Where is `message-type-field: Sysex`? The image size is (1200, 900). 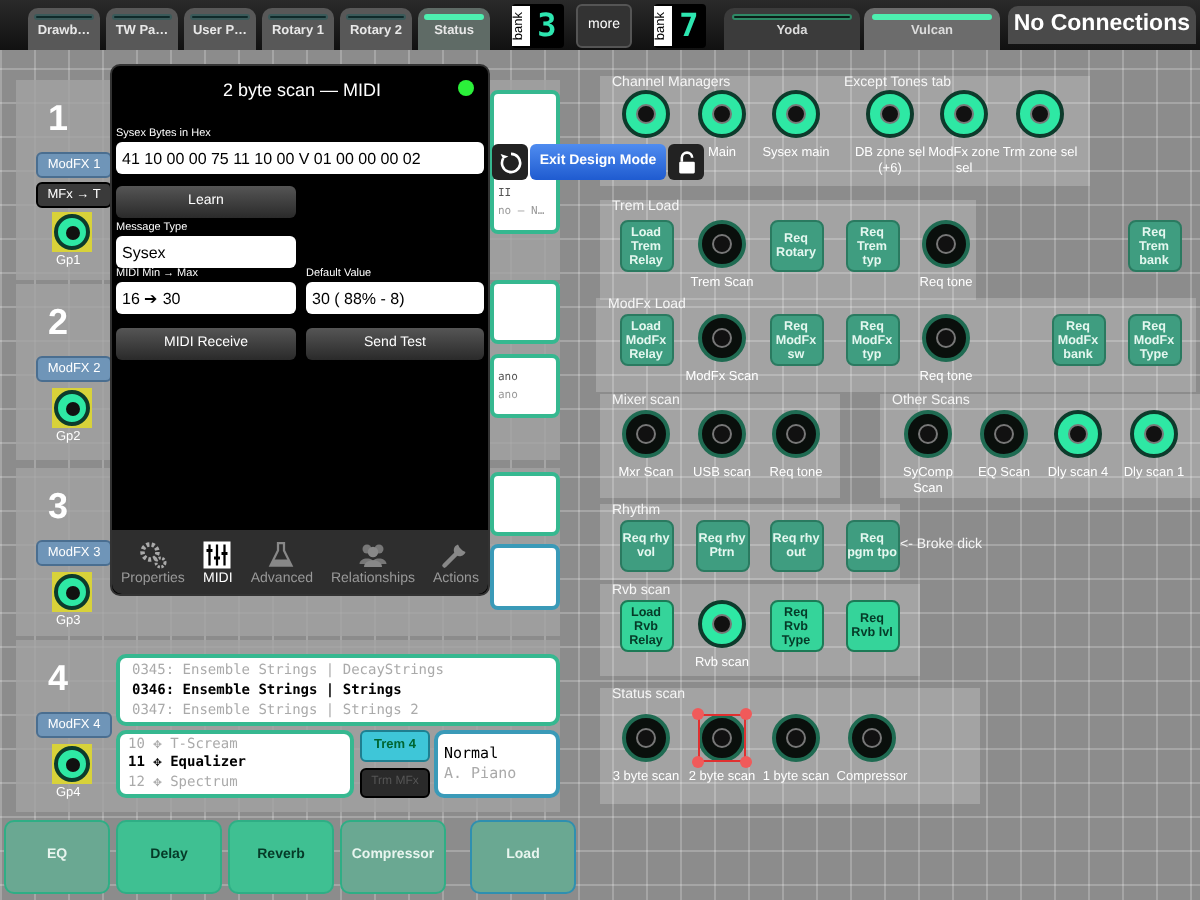
message-type-field: Sysex is located at coordinates (206, 252).